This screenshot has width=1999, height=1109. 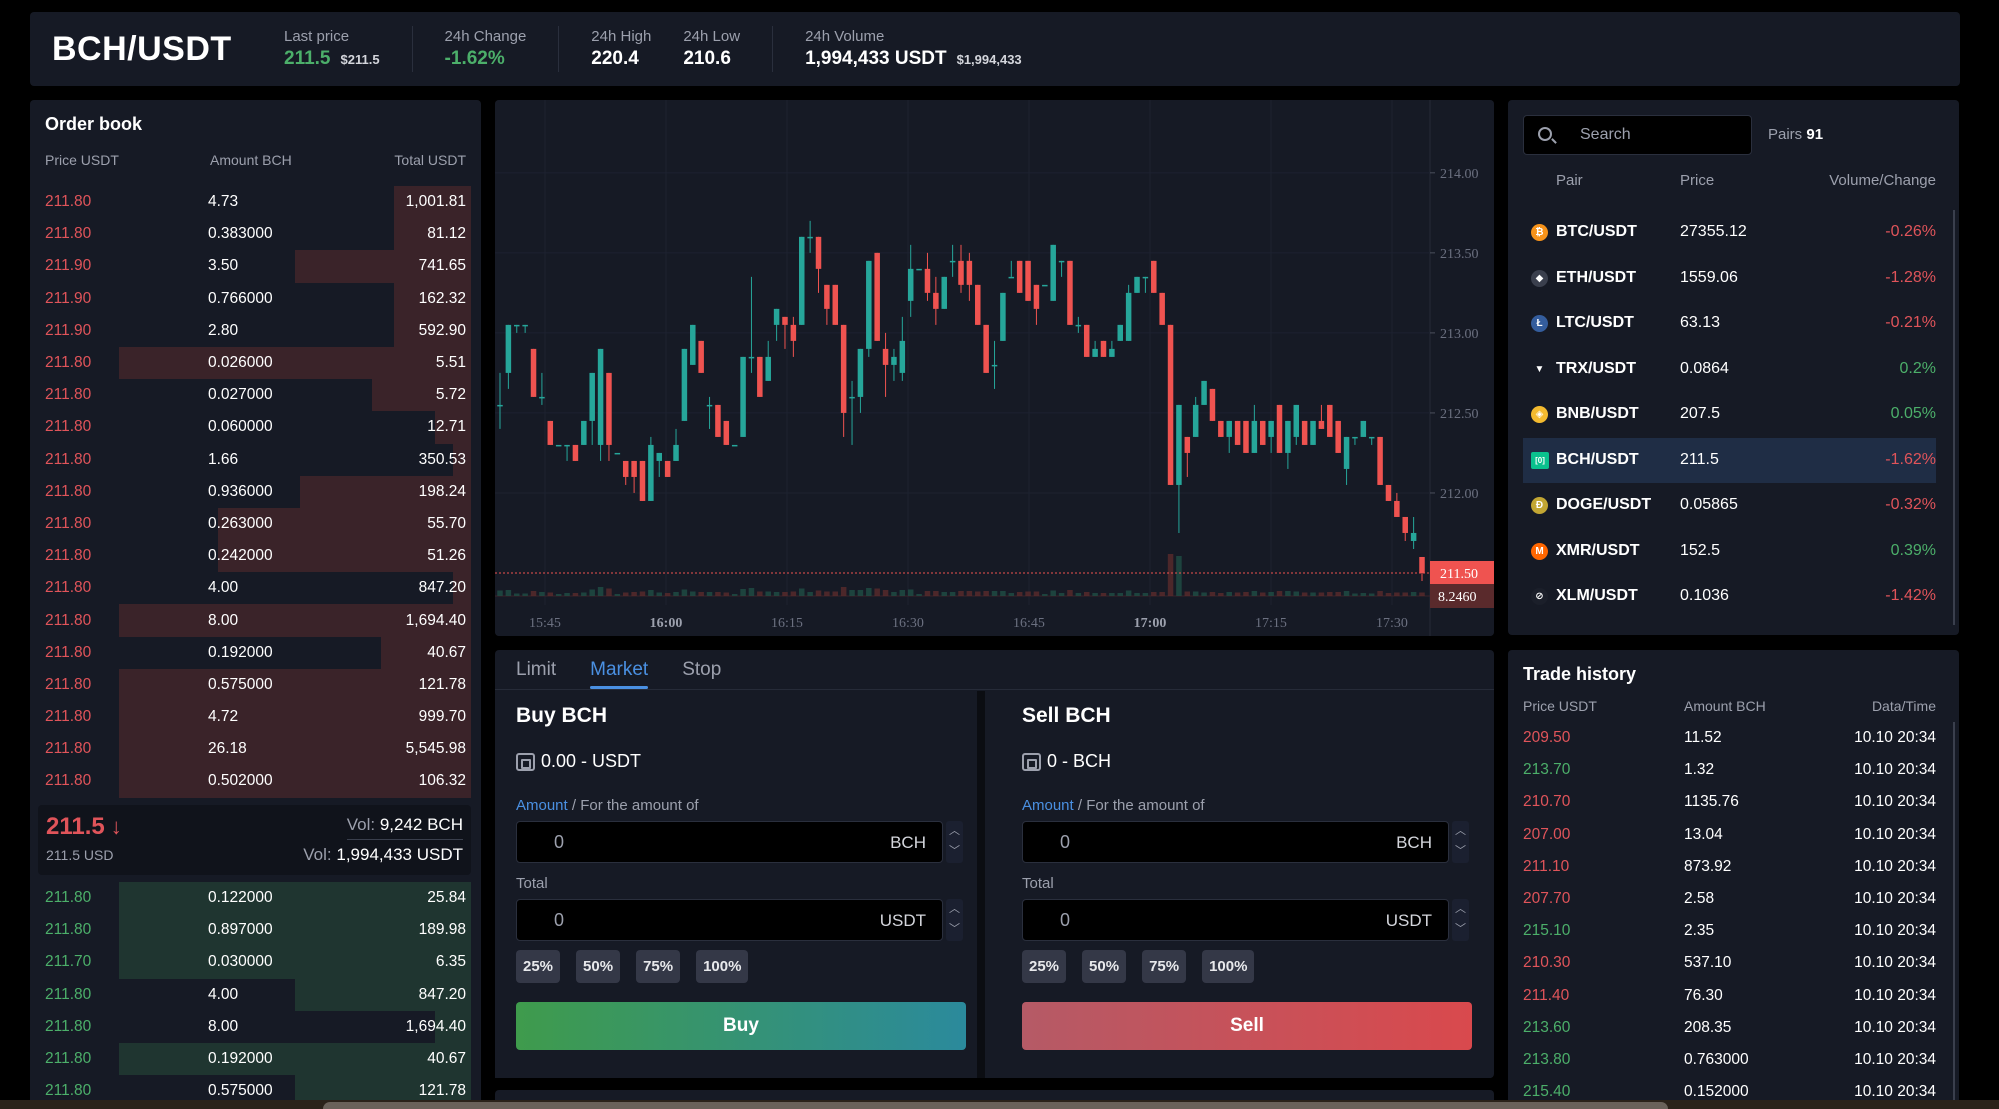 I want to click on y-tick-label: 214.00, so click(x=1459, y=174).